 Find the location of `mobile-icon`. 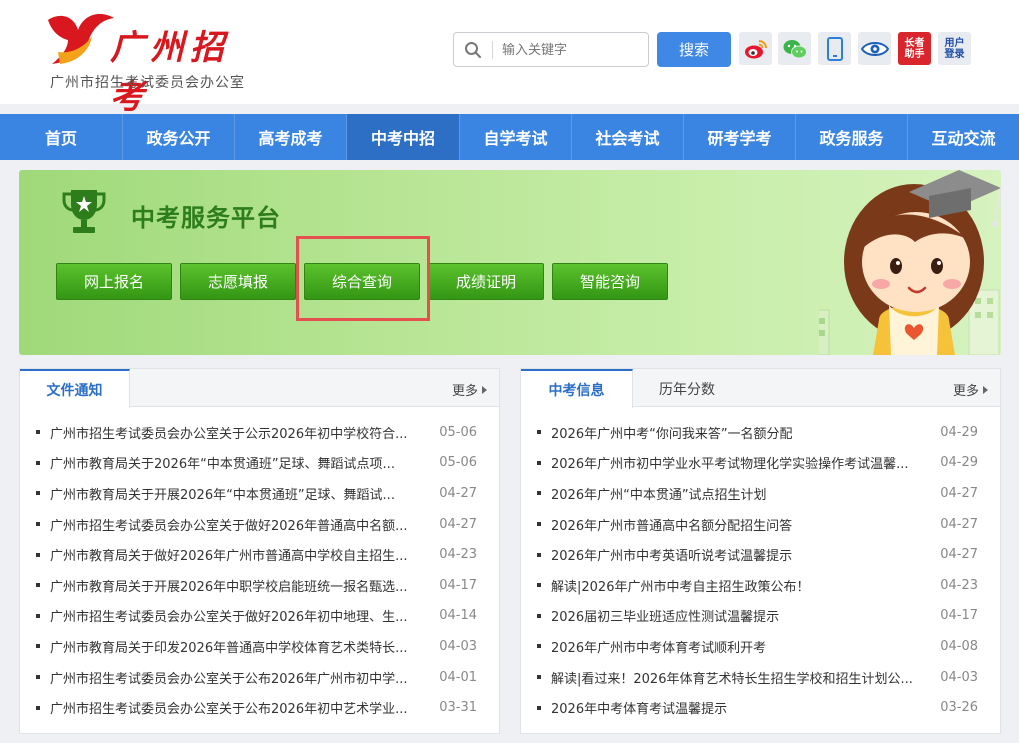

mobile-icon is located at coordinates (834, 48).